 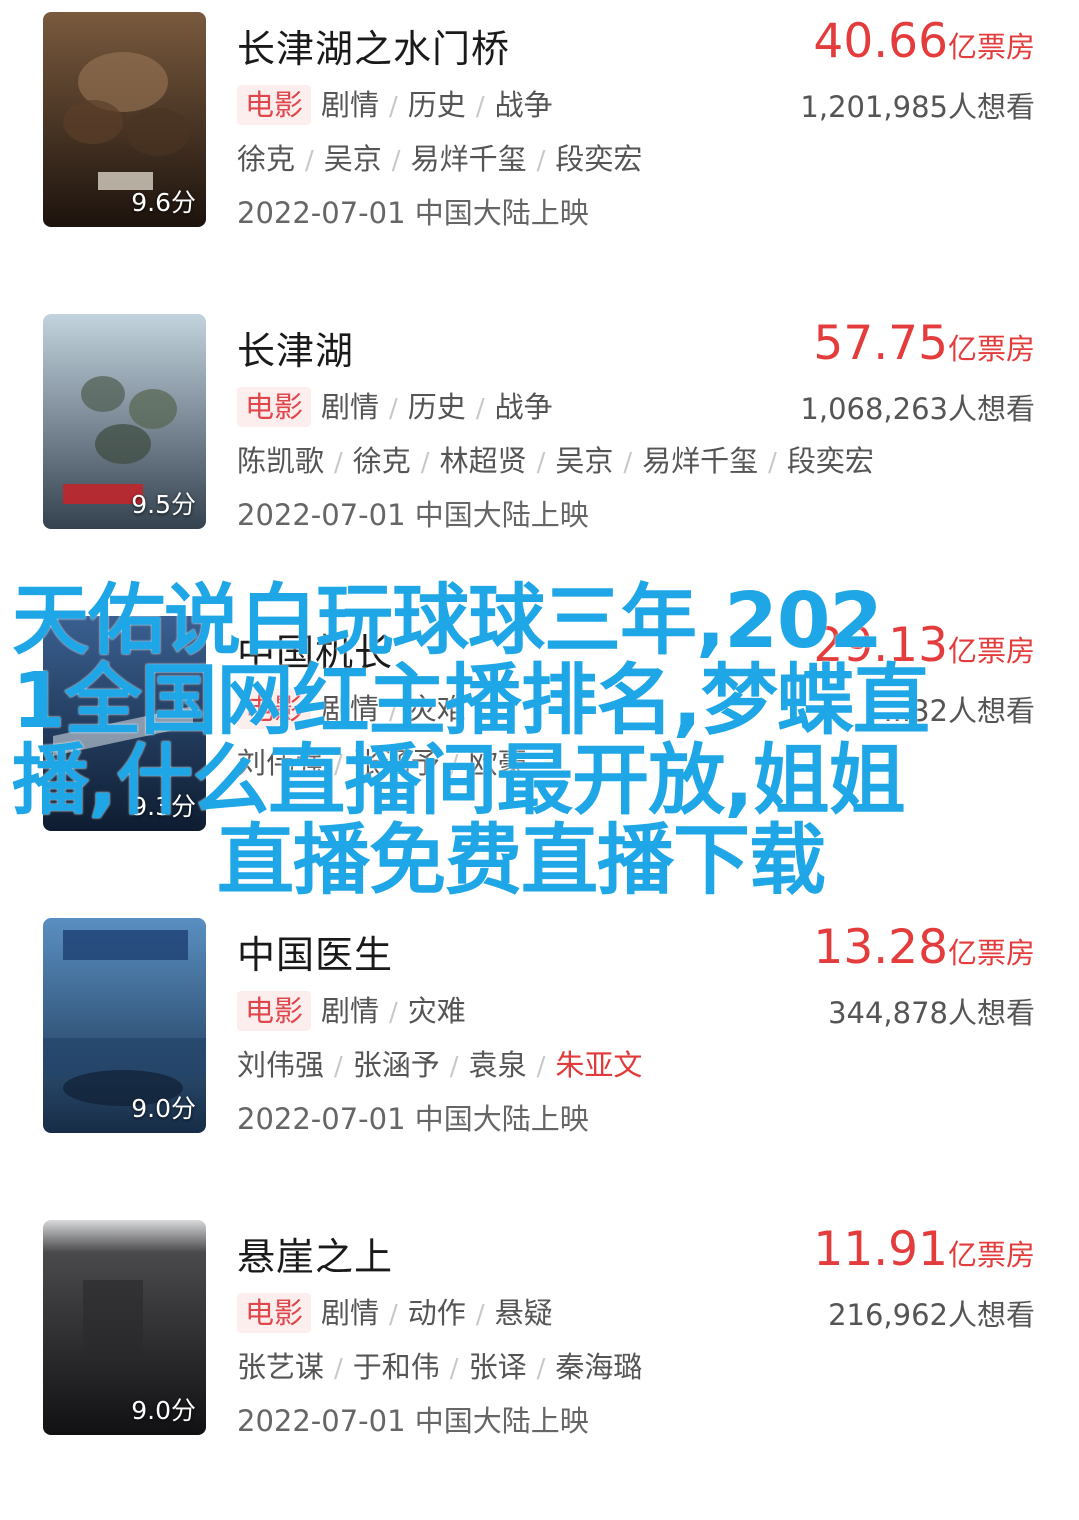 I want to click on overlay-line: 直播免费直播下载, so click(x=521, y=861).